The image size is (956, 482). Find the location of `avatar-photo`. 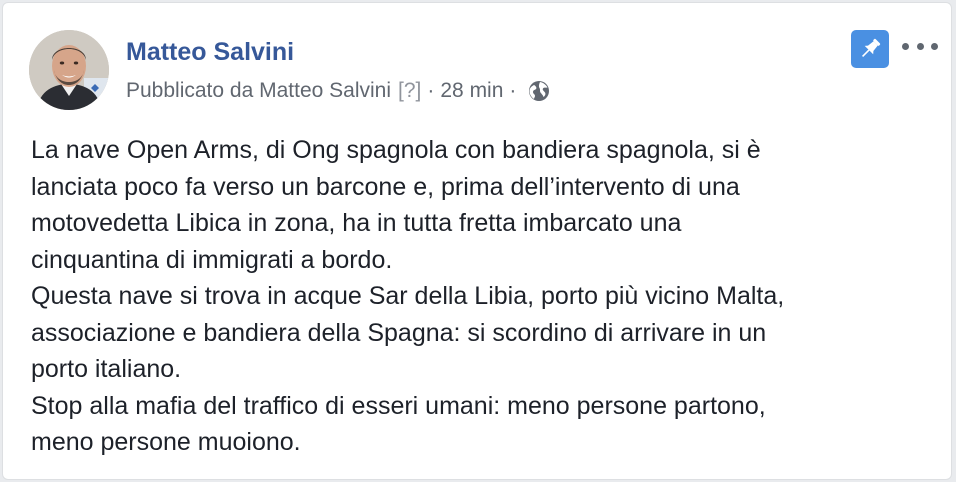

avatar-photo is located at coordinates (69, 70).